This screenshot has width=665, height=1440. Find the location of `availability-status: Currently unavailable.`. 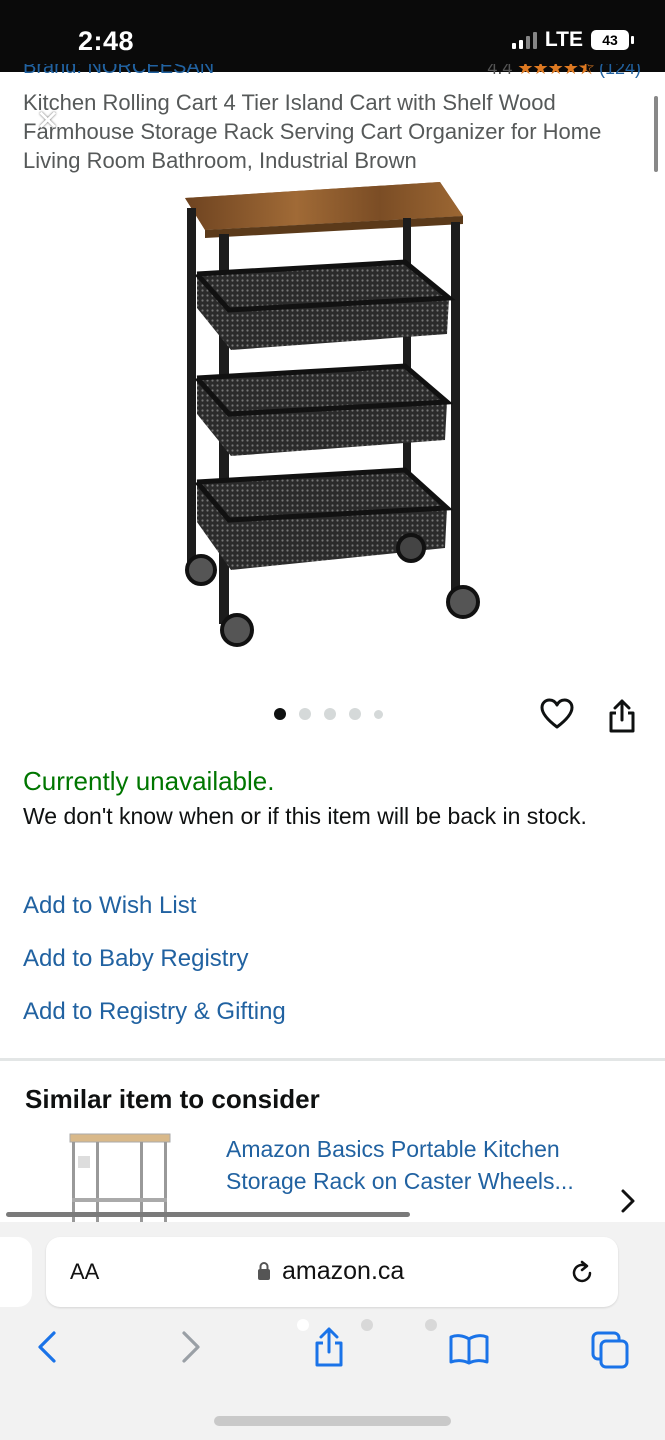

availability-status: Currently unavailable. is located at coordinates (149, 781).